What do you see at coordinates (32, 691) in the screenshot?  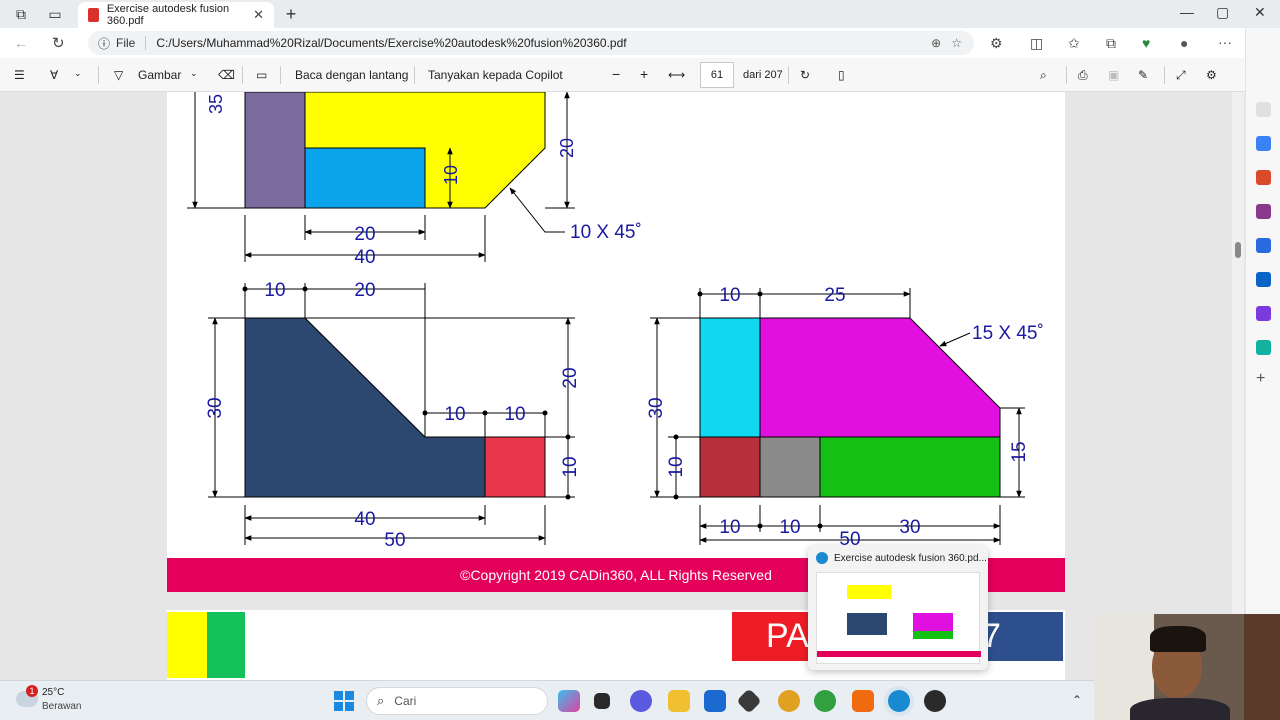 I see `weather-badge: 1` at bounding box center [32, 691].